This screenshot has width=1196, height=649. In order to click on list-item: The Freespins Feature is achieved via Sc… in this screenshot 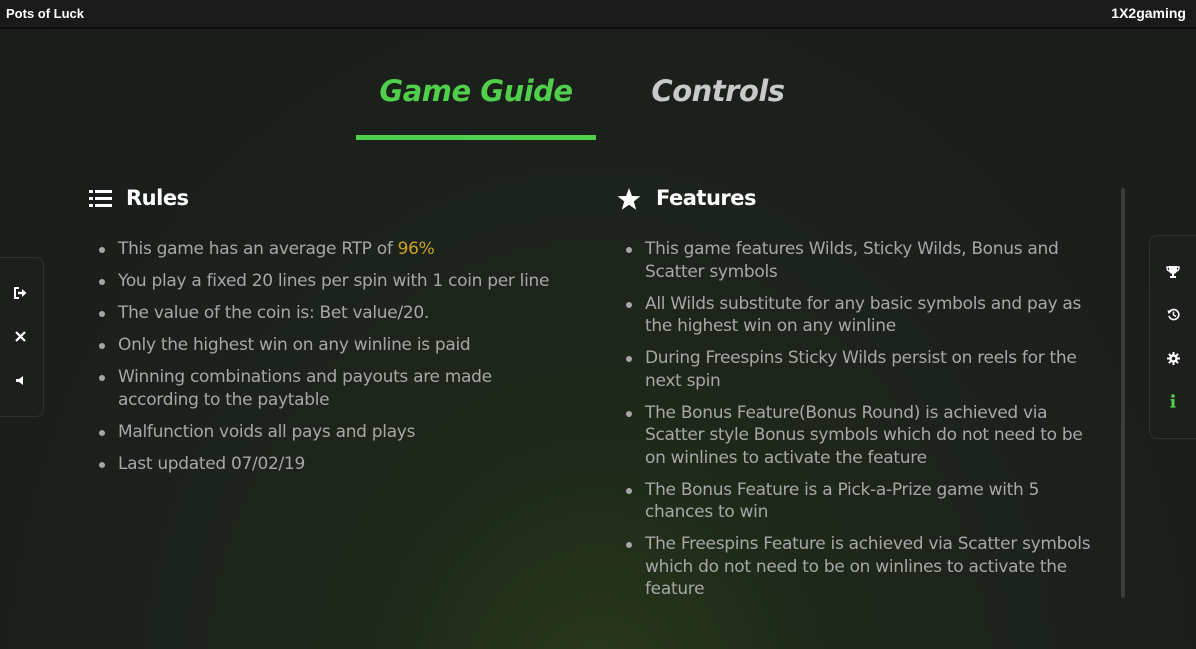, I will do `click(866, 567)`.